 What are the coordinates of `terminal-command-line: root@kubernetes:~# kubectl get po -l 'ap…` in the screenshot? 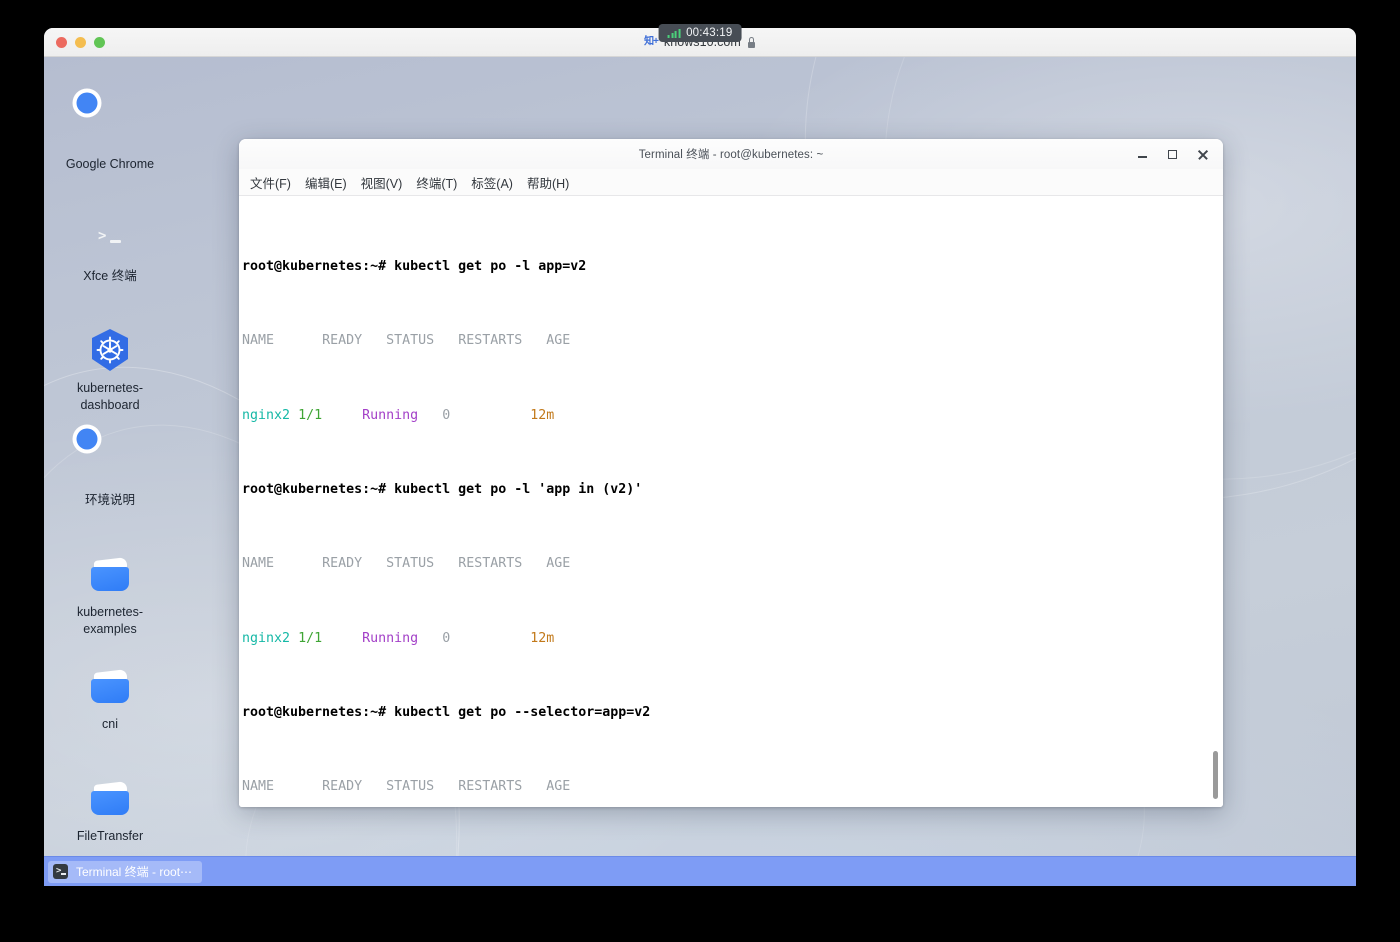 It's located at (732, 490).